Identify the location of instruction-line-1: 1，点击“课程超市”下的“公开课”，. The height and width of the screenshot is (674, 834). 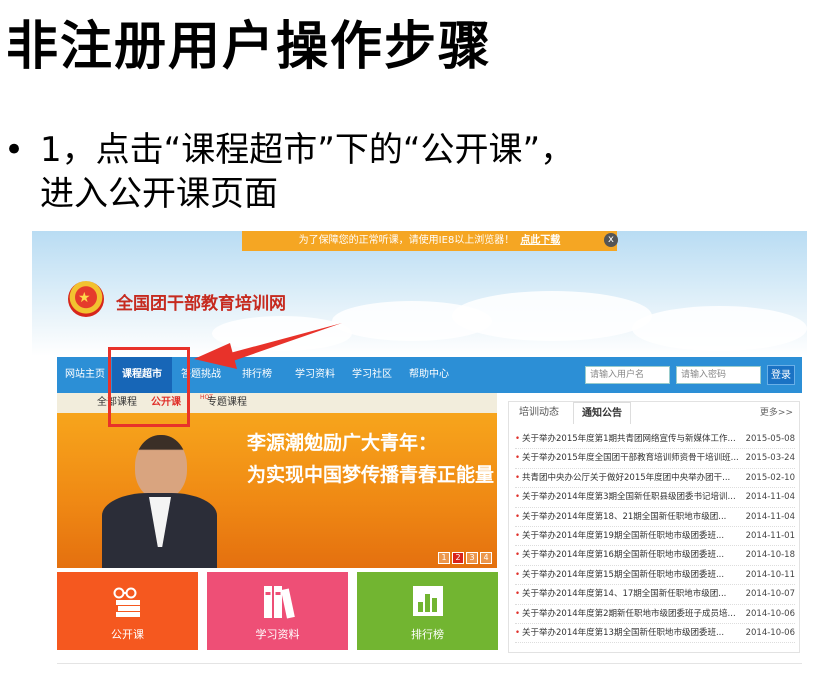
(307, 150).